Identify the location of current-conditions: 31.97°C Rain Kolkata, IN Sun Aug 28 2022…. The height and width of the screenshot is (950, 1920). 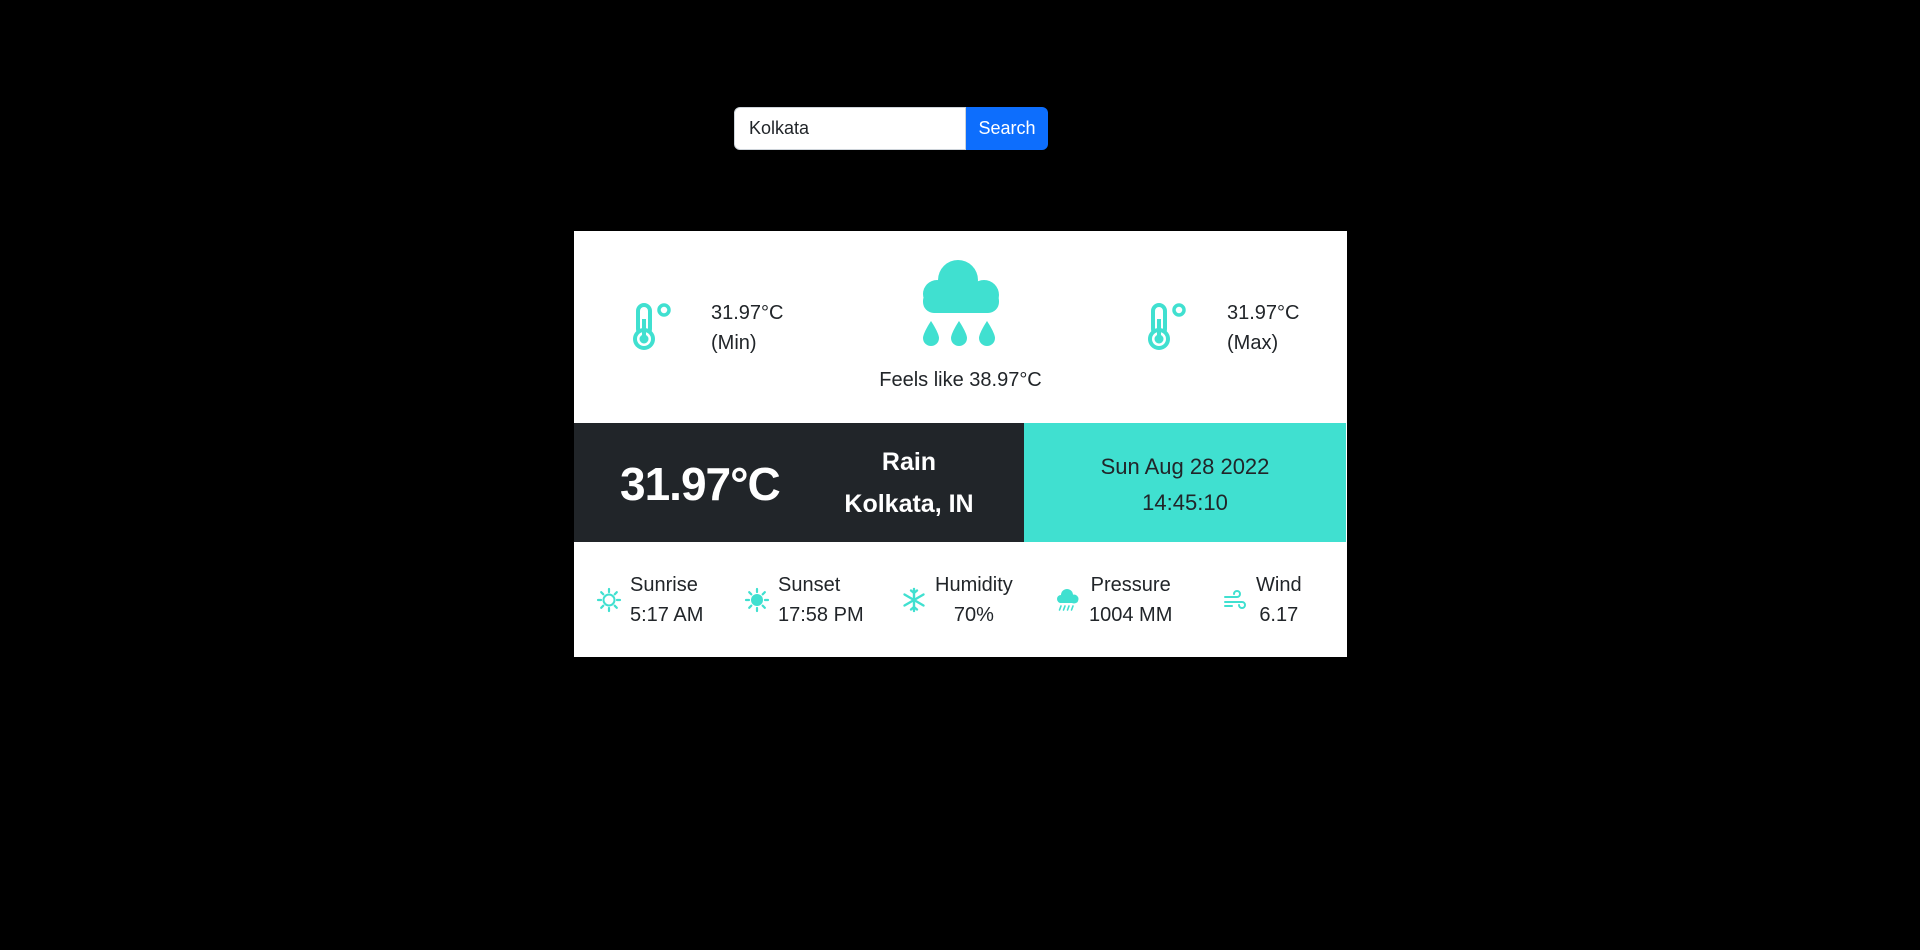
(960, 482).